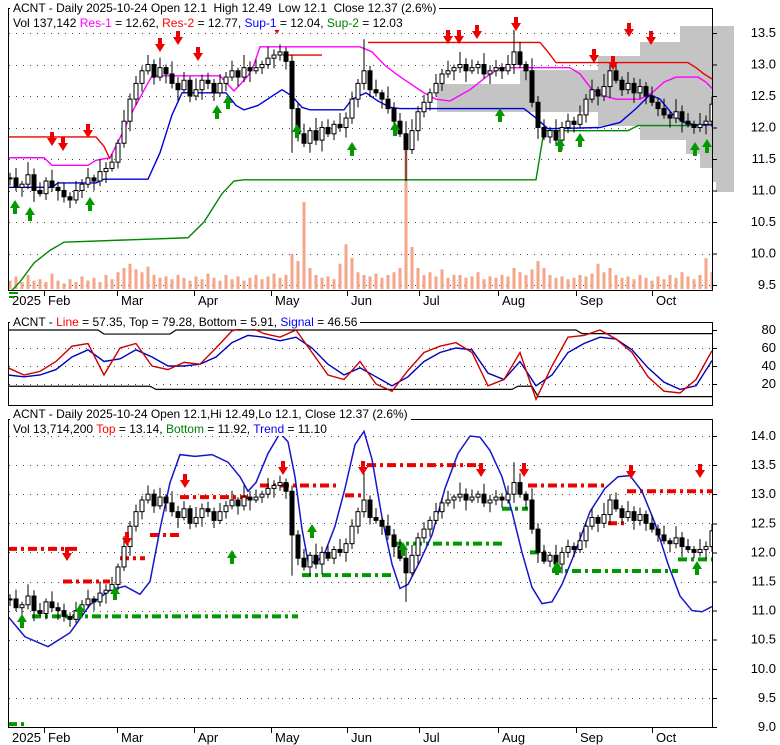 This screenshot has width=780, height=745. Describe the element at coordinates (269, 429) in the screenshot. I see `indicator-value-label: Trend` at that location.